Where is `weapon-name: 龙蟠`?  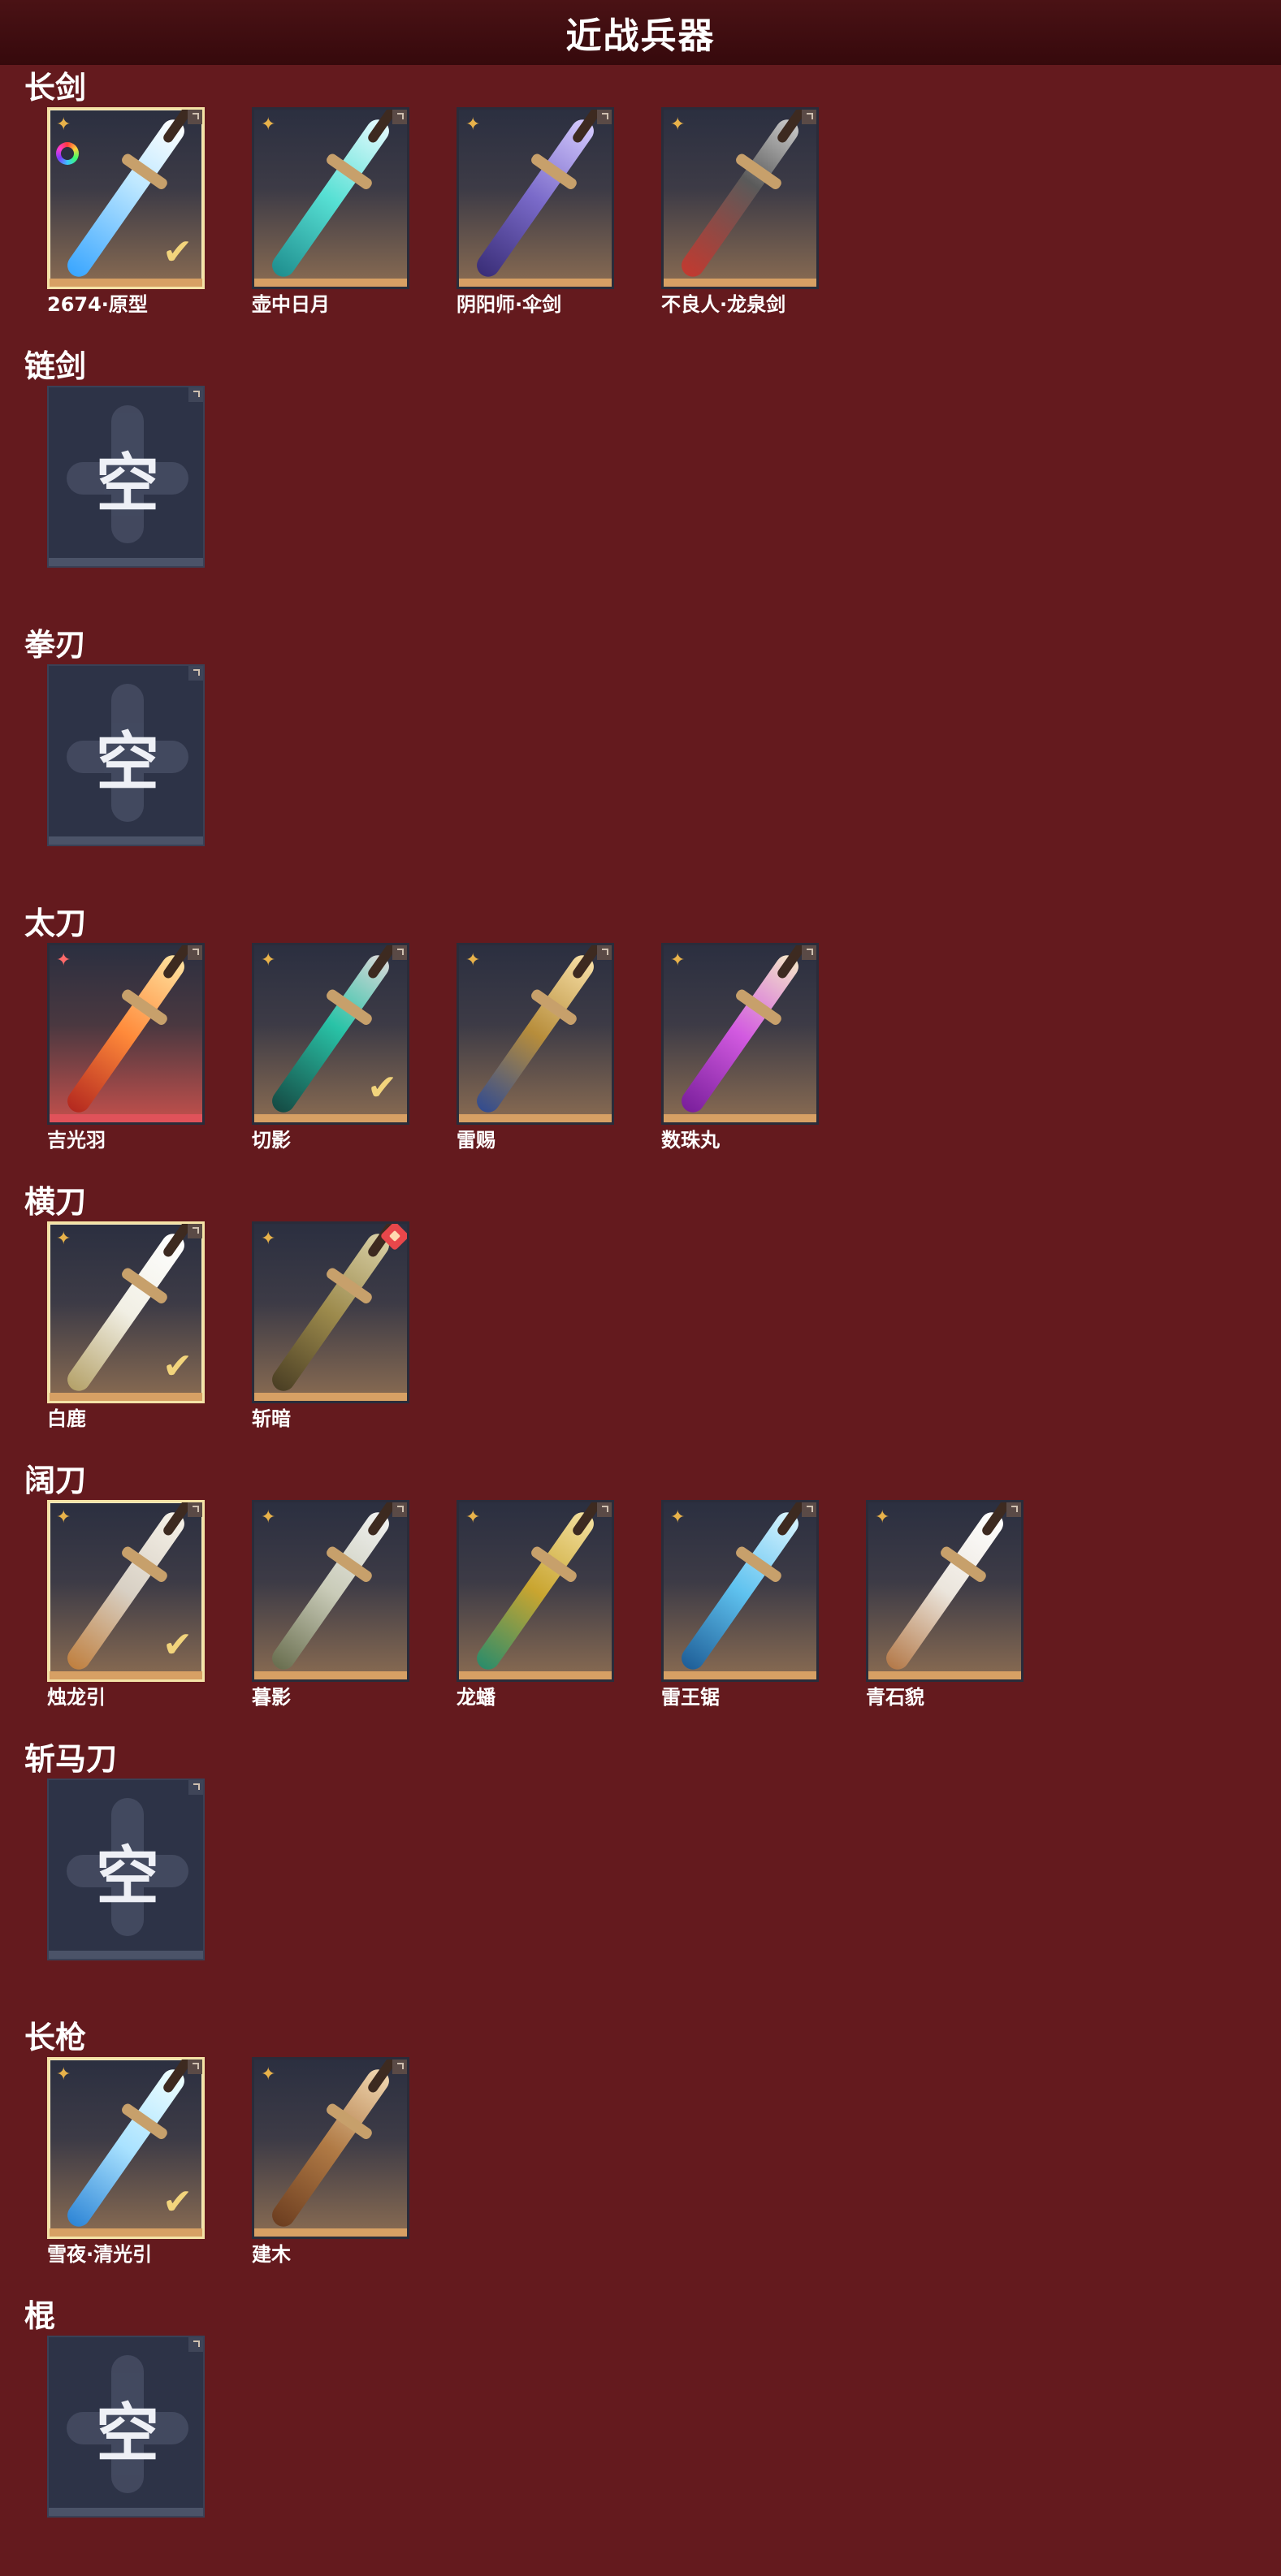
weapon-name: 龙蟠 is located at coordinates (476, 1698).